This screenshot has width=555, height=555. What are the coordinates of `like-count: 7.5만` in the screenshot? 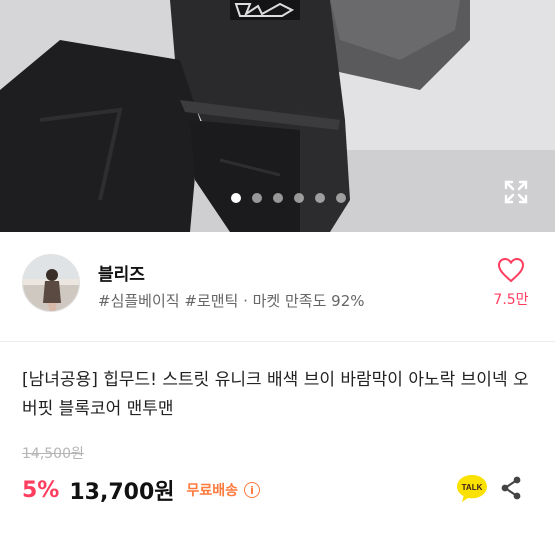 It's located at (511, 300).